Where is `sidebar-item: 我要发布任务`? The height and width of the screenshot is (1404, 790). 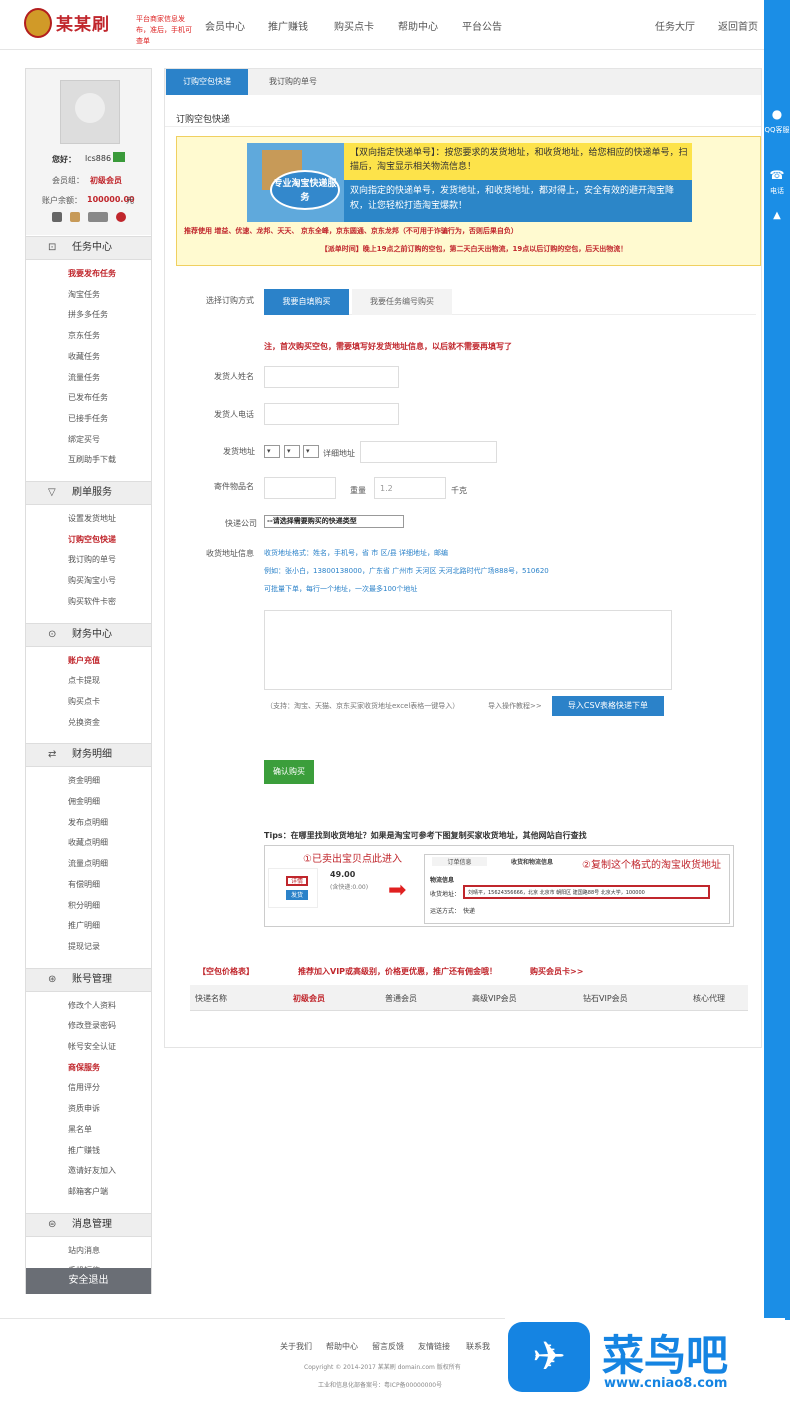
sidebar-item: 我要发布任务 is located at coordinates (92, 273).